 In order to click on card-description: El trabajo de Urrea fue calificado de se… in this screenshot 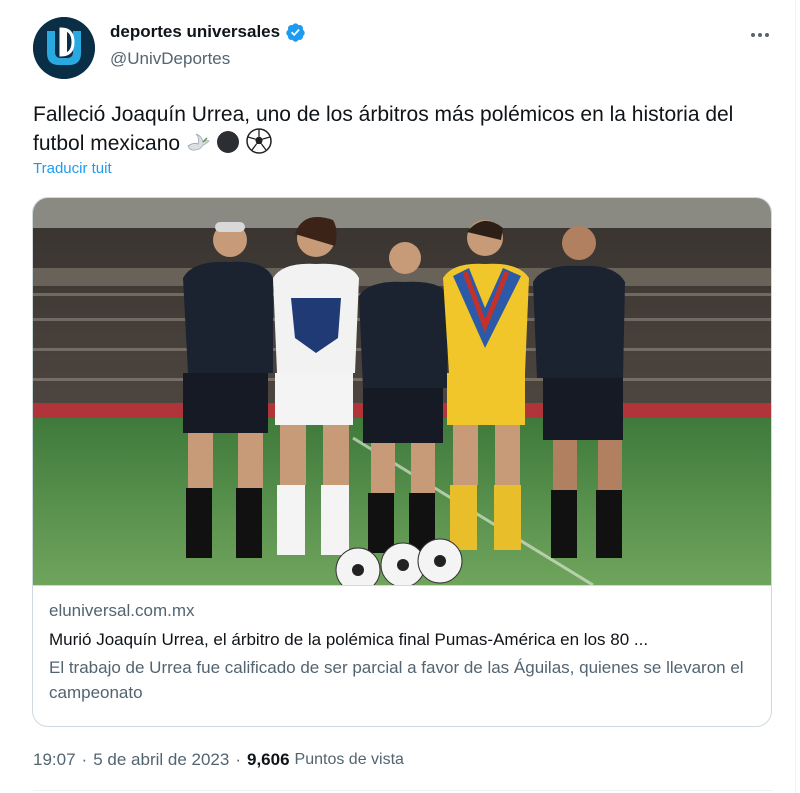, I will do `click(403, 680)`.